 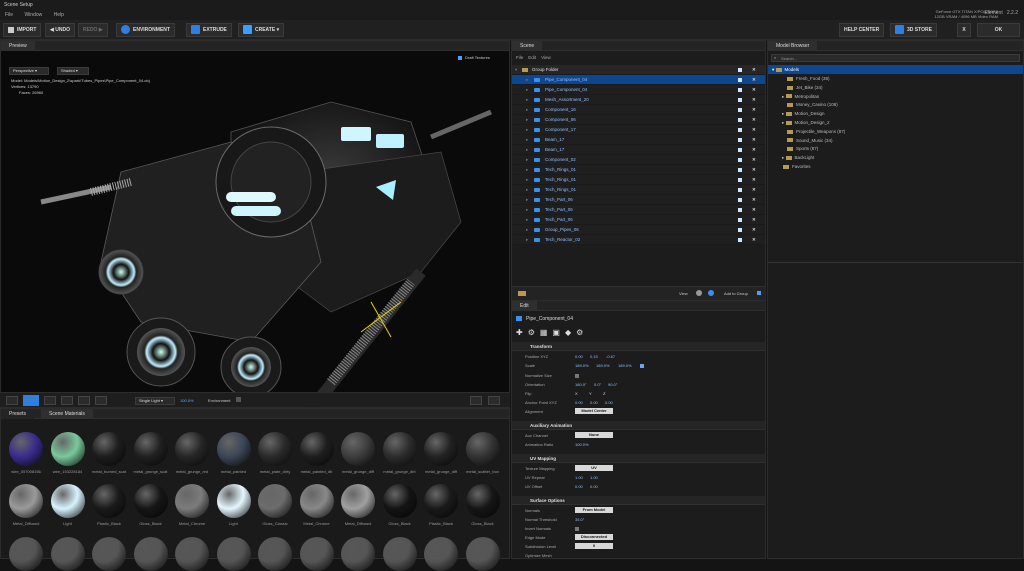 I want to click on browser-item: Projectile_Weapons (87), so click(x=895, y=131).